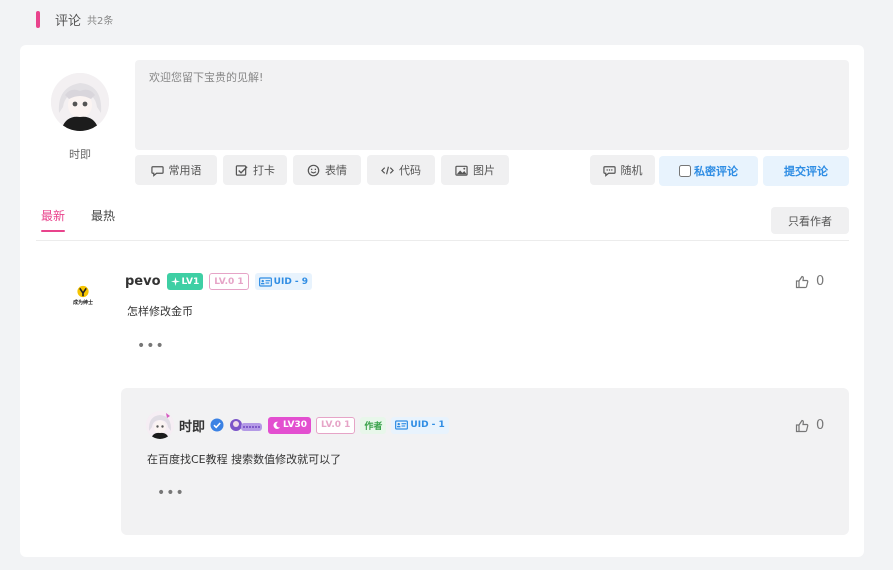 This screenshot has width=893, height=570. I want to click on tab-newest: 最新, so click(53, 219).